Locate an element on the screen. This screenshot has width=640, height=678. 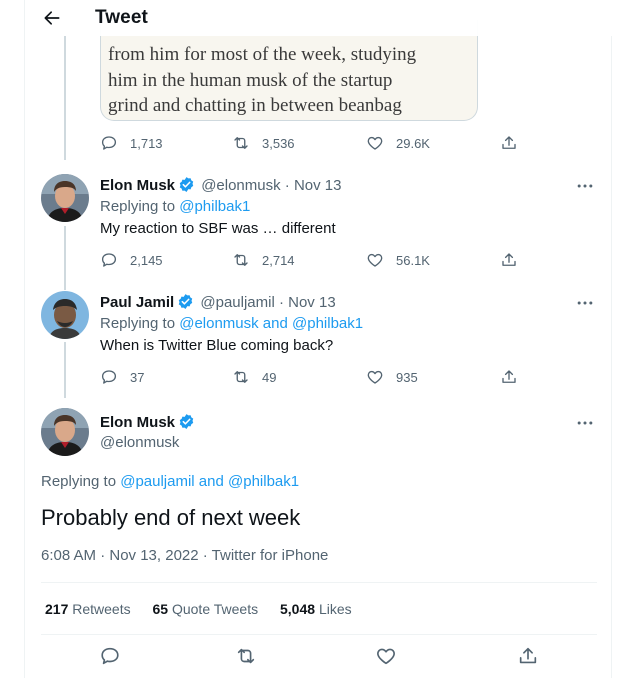
author-handle: @pauljamil is located at coordinates (237, 302).